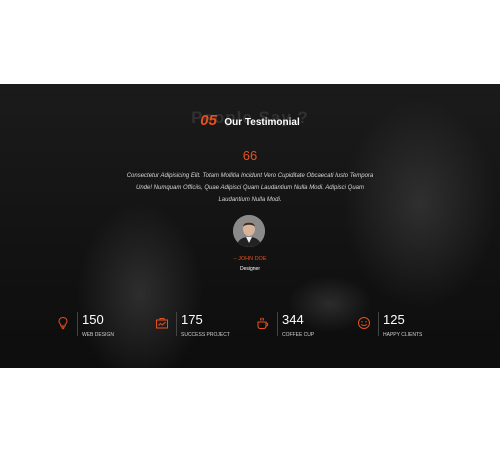 Image resolution: width=500 pixels, height=450 pixels. I want to click on section-heading: Our Testimonial, so click(262, 122).